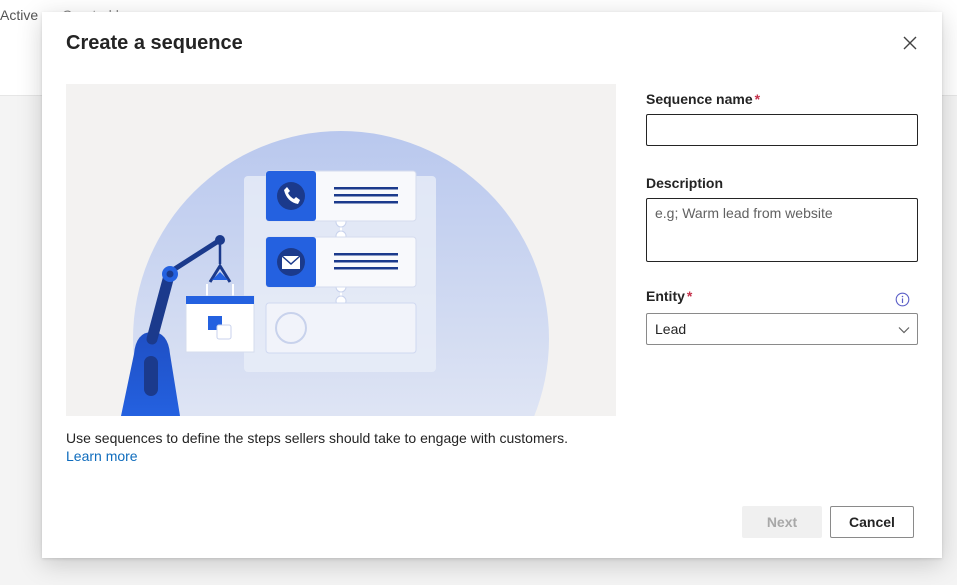 Image resolution: width=957 pixels, height=585 pixels. Describe the element at coordinates (671, 329) in the screenshot. I see `entity-select-value: Lead` at that location.